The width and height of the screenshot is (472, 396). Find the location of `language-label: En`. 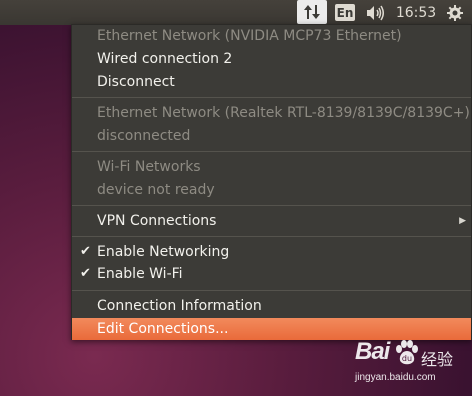

language-label: En is located at coordinates (345, 12).